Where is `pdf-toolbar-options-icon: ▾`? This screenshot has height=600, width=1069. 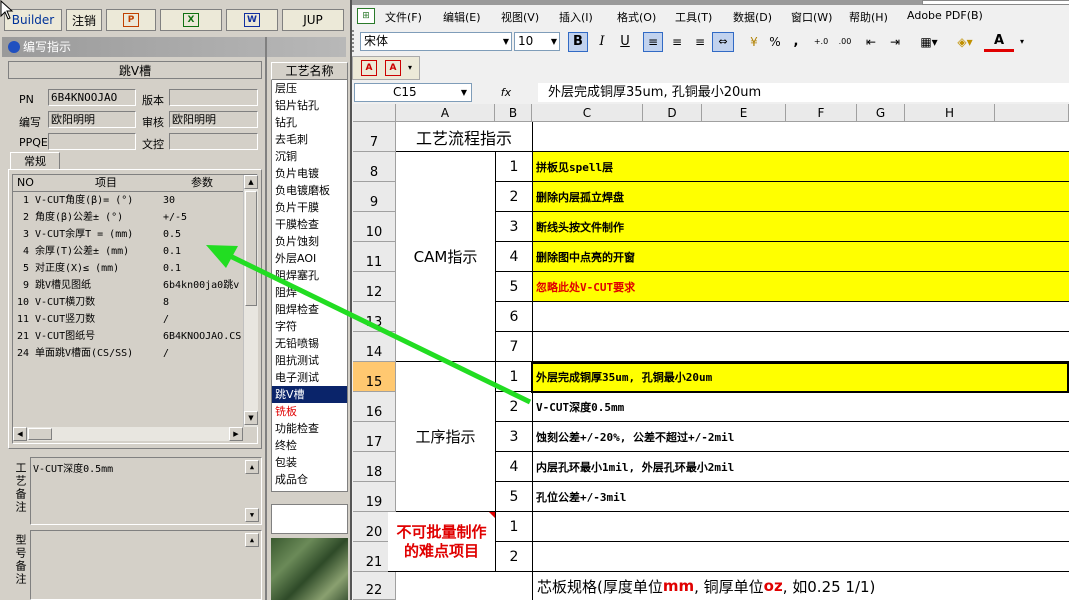
pdf-toolbar-options-icon: ▾ is located at coordinates (410, 67).